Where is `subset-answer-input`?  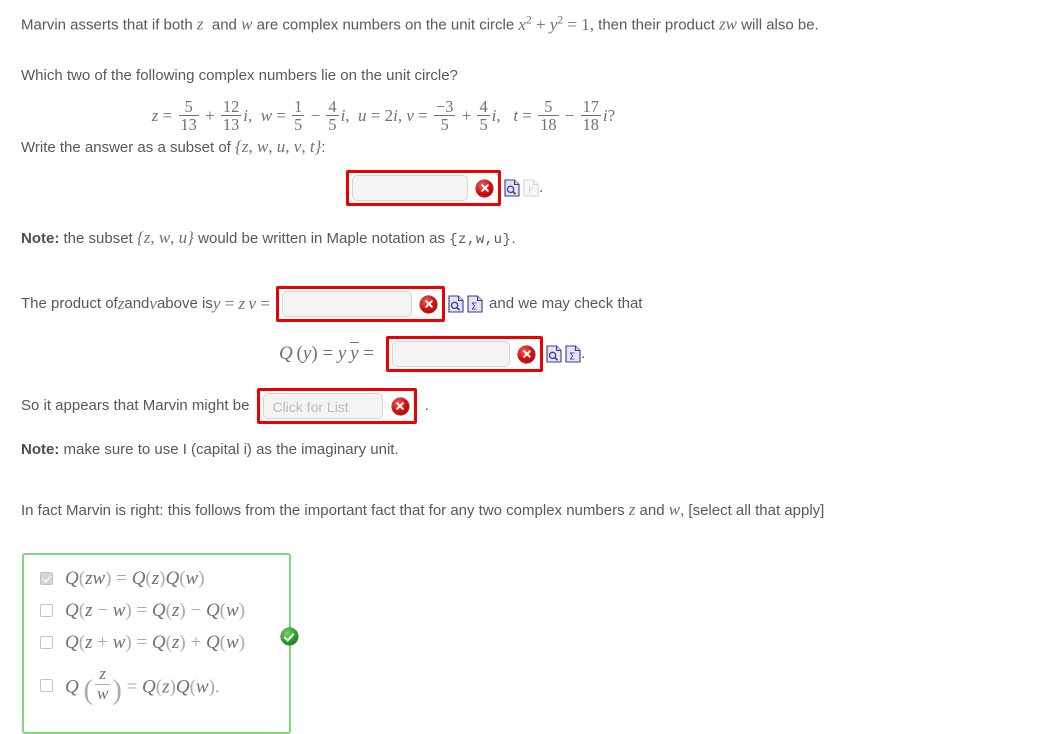
subset-answer-input is located at coordinates (410, 188).